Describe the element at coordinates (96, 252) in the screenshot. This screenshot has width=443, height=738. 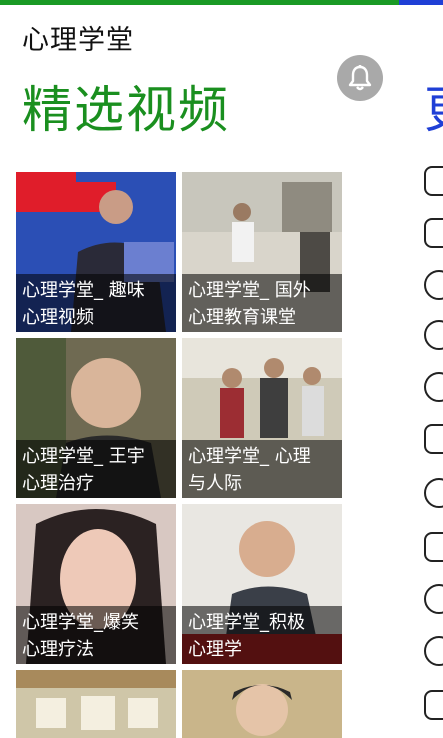
I see `video-tile: 心理学堂_ 趣味 心理视频` at that location.